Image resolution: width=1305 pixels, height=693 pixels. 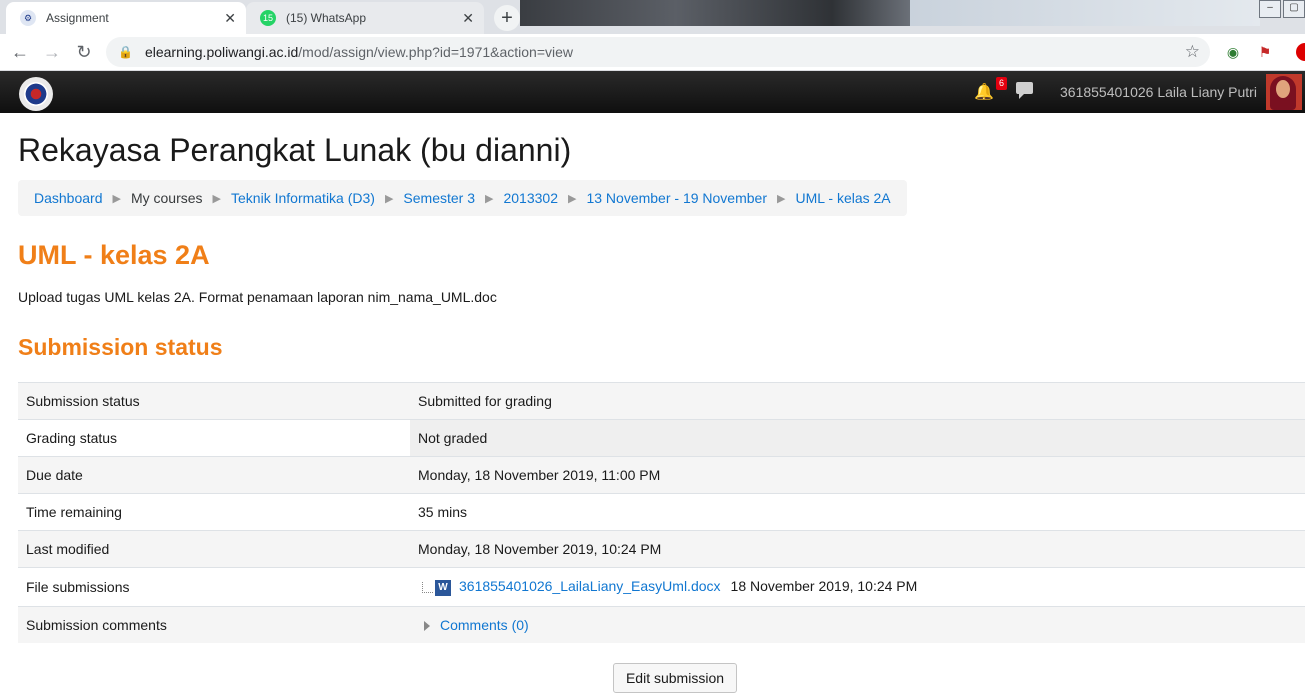 I want to click on tab-assignment: ⚙ Assignment ✕, so click(x=126, y=18).